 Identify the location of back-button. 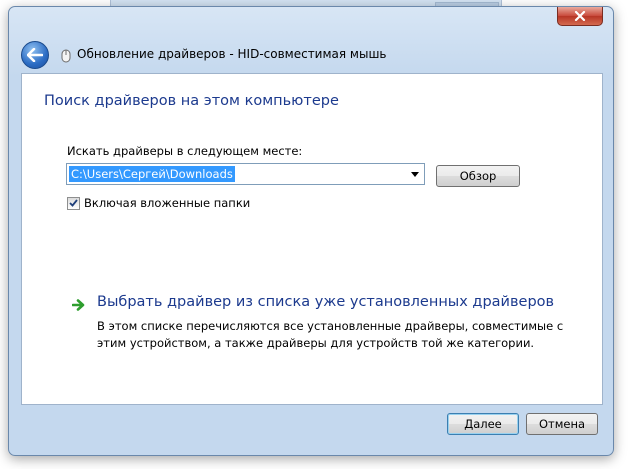
(35, 55).